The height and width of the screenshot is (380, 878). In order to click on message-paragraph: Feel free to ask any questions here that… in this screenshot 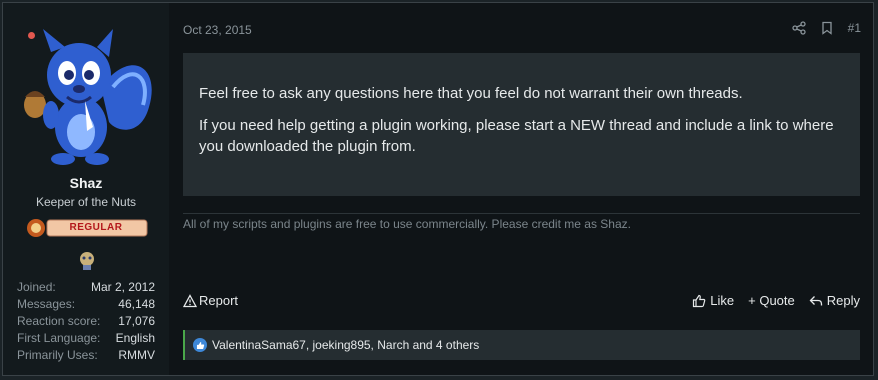, I will do `click(471, 93)`.